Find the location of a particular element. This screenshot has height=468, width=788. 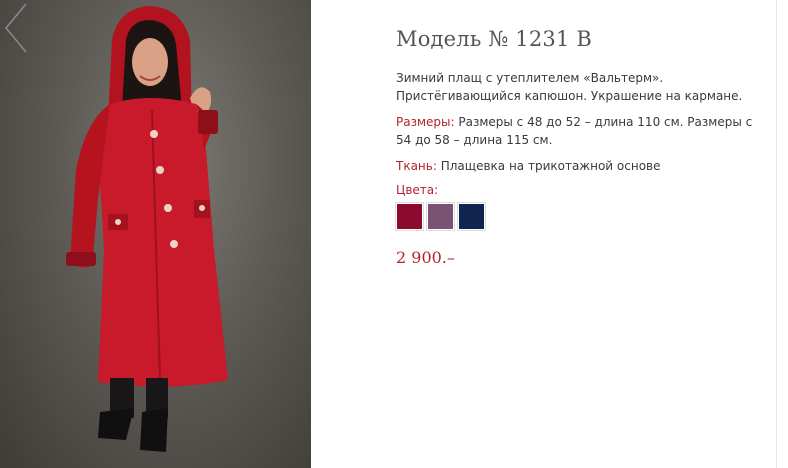

color-swatch-burgundy is located at coordinates (409, 216).